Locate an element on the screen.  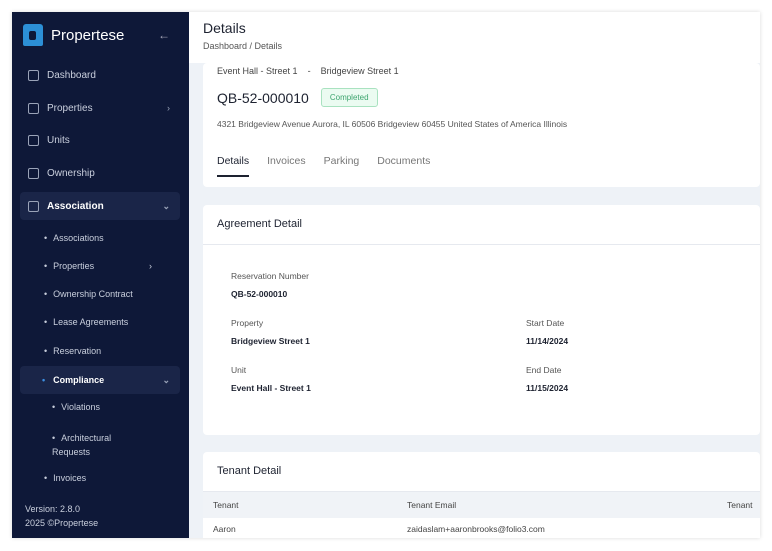
label: Start Date is located at coordinates (545, 323).